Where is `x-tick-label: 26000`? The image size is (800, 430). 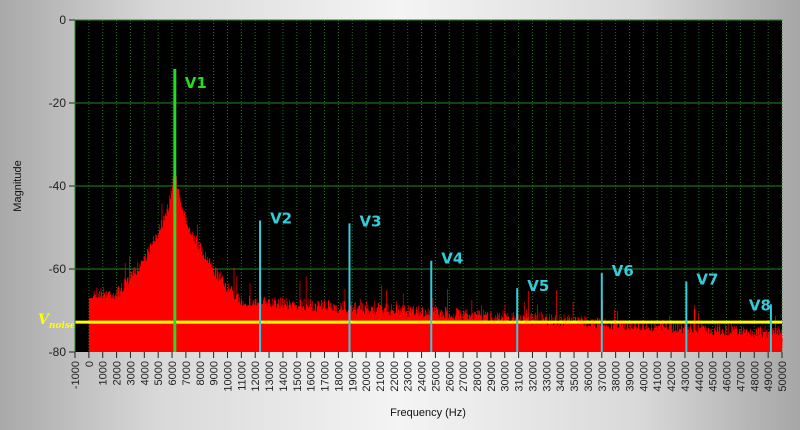 x-tick-label: 26000 is located at coordinates (450, 376).